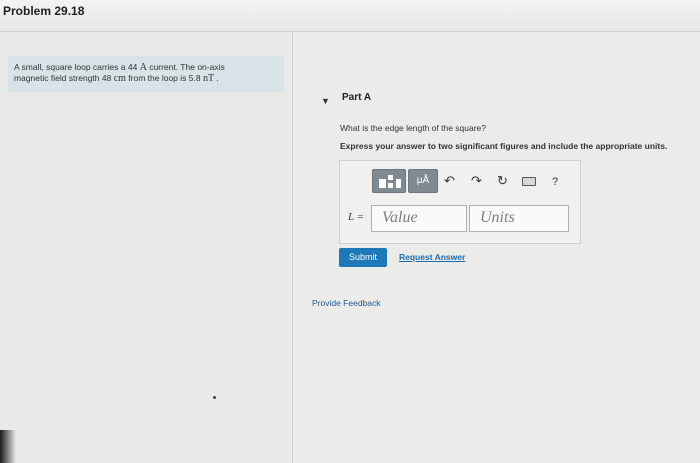 The width and height of the screenshot is (700, 463). I want to click on problem-text-1: A small, square loop carries a 44, so click(77, 67).